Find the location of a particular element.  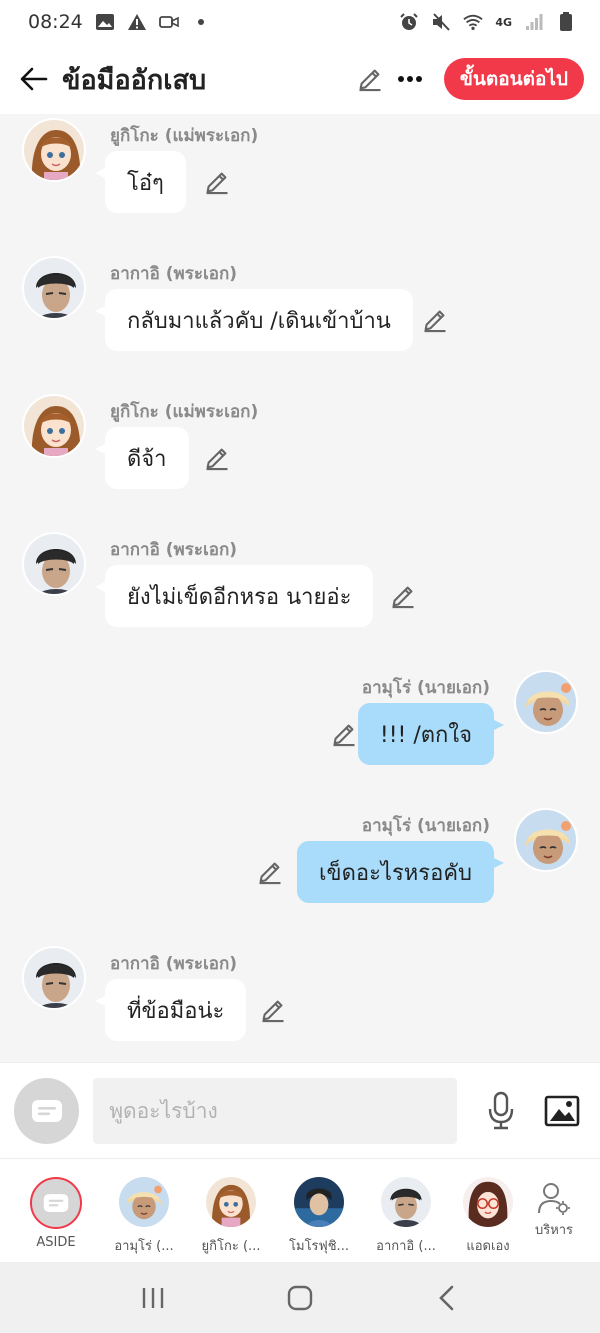

character-label: ASIDE is located at coordinates (56, 1242).